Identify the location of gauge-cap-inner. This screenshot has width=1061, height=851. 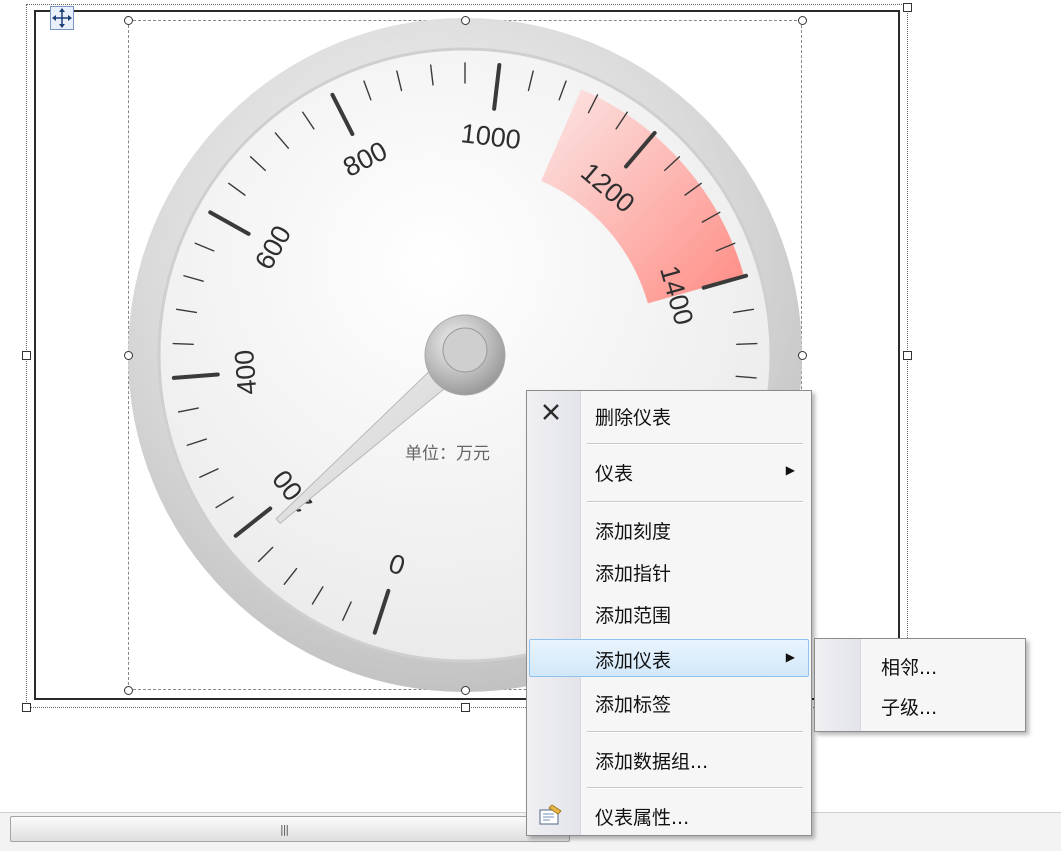
(465, 350).